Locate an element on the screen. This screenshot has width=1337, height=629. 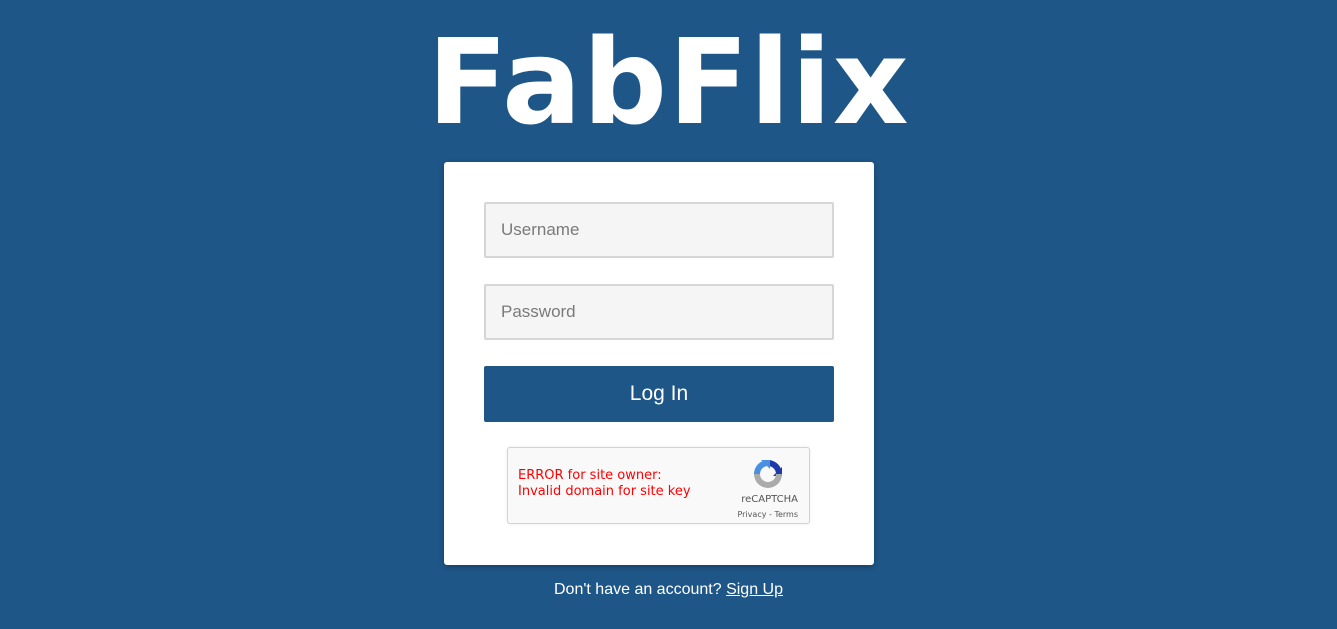
signup-prompt-text: Don't have an account? is located at coordinates (638, 589).